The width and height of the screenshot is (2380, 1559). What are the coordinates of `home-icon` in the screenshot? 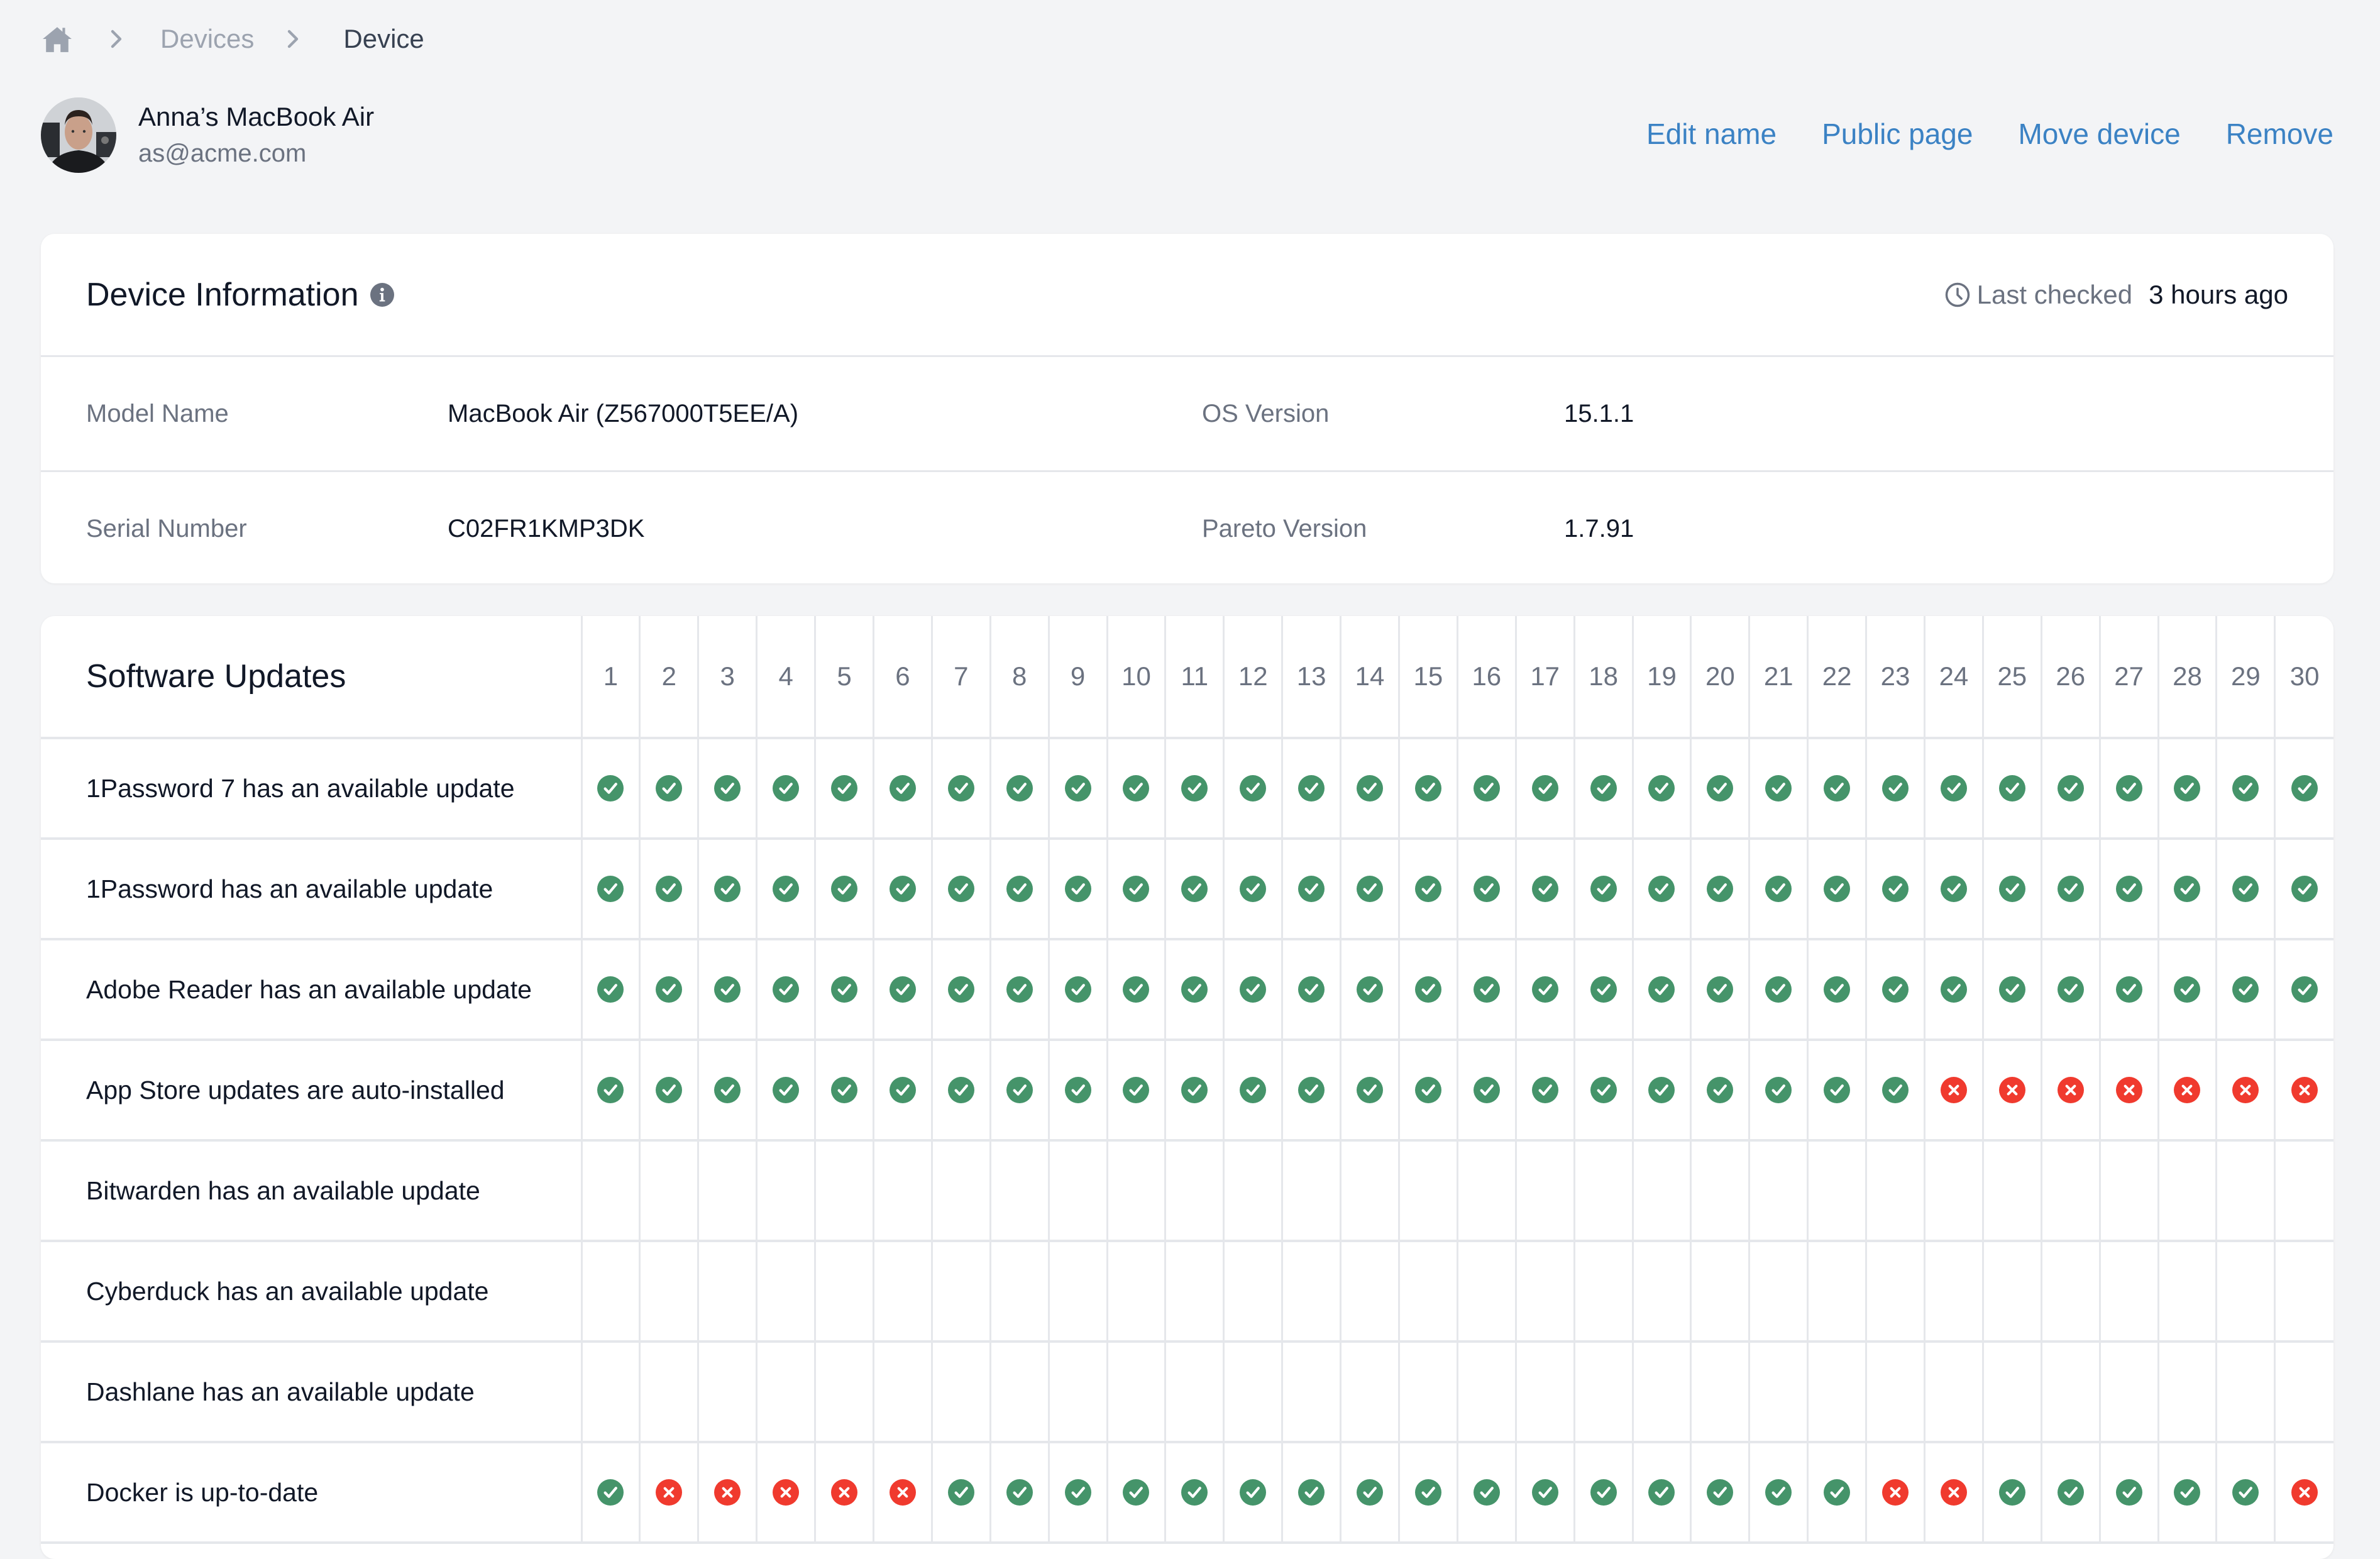 It's located at (57, 39).